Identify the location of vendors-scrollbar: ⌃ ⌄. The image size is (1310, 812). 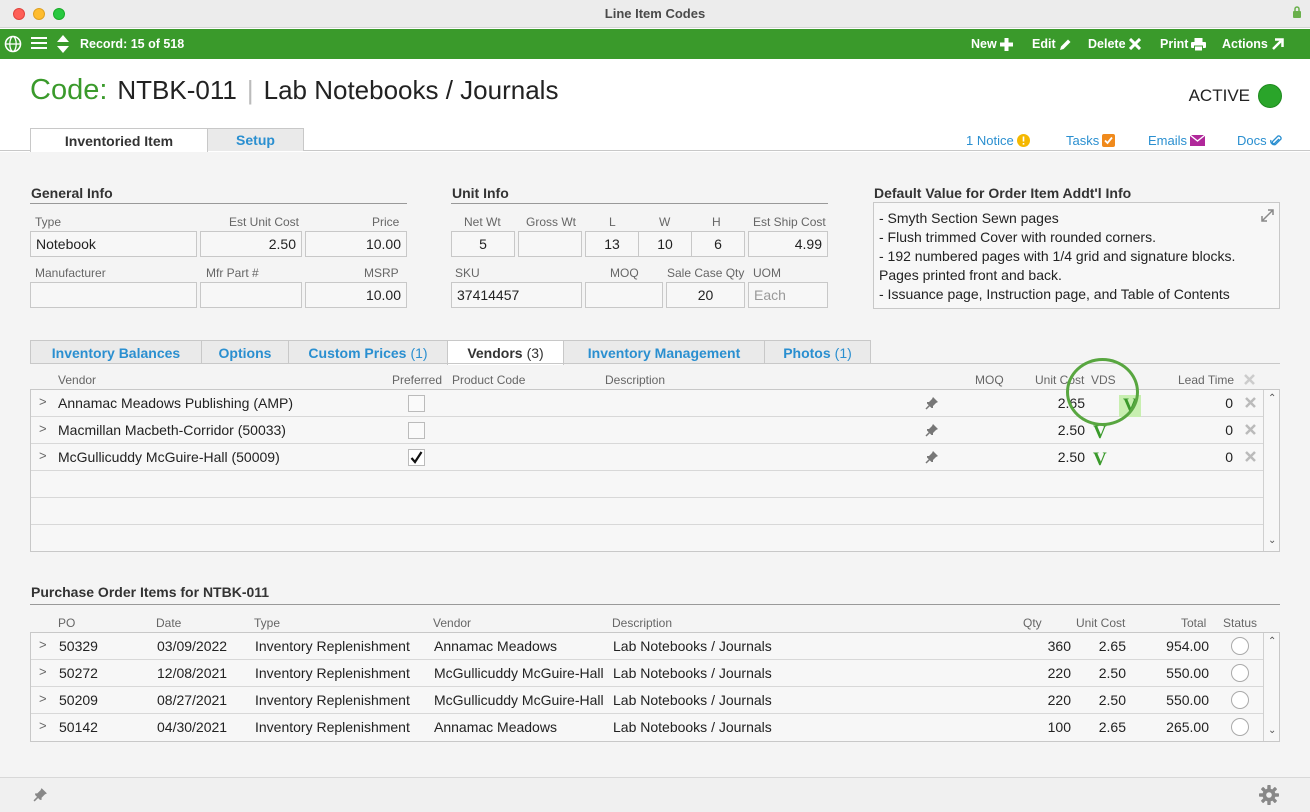
(1271, 470).